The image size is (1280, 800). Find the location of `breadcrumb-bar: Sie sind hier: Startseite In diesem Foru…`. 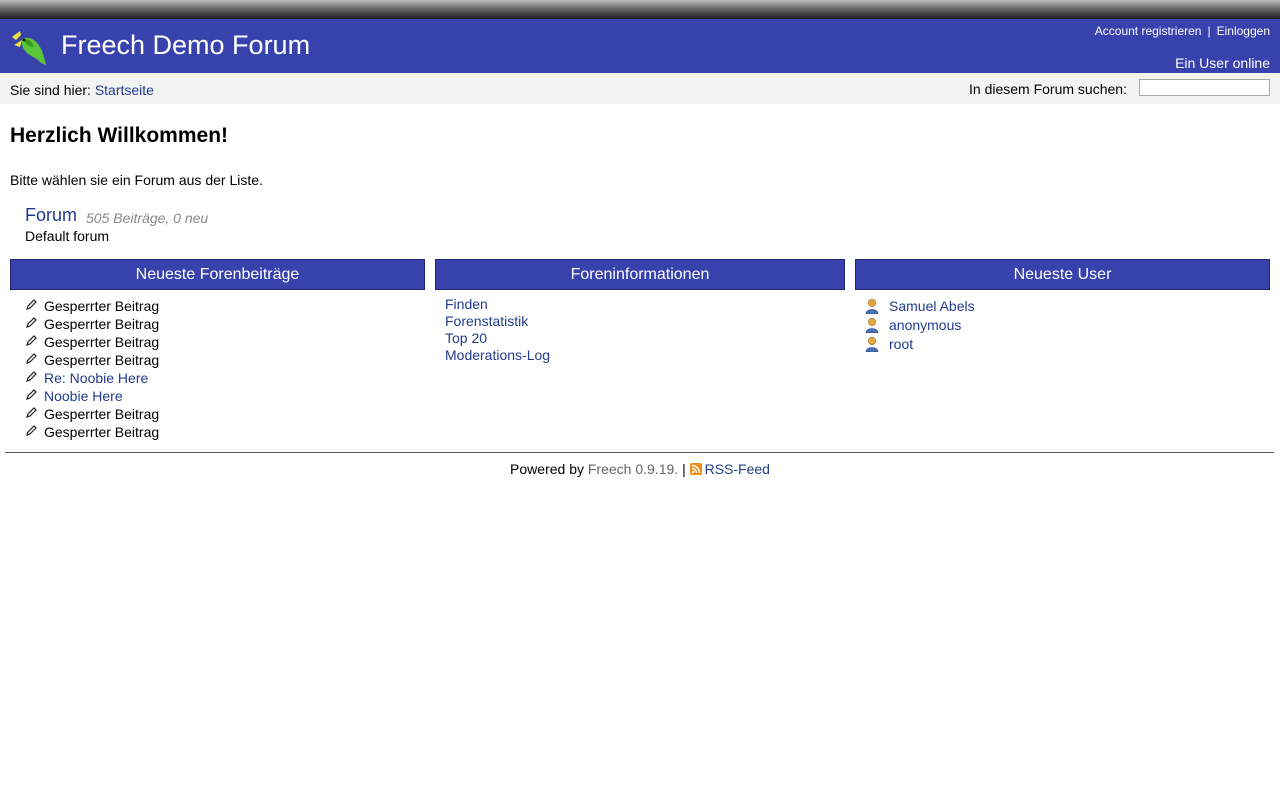

breadcrumb-bar: Sie sind hier: Startseite In diesem Foru… is located at coordinates (640, 88).